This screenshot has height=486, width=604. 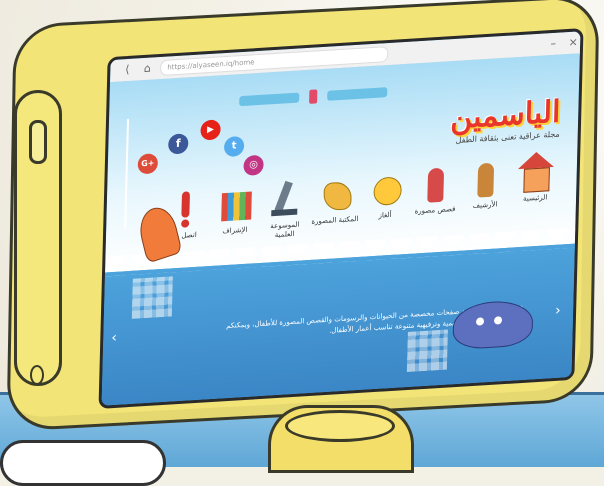 What do you see at coordinates (573, 42) in the screenshot?
I see `close-icon: ×` at bounding box center [573, 42].